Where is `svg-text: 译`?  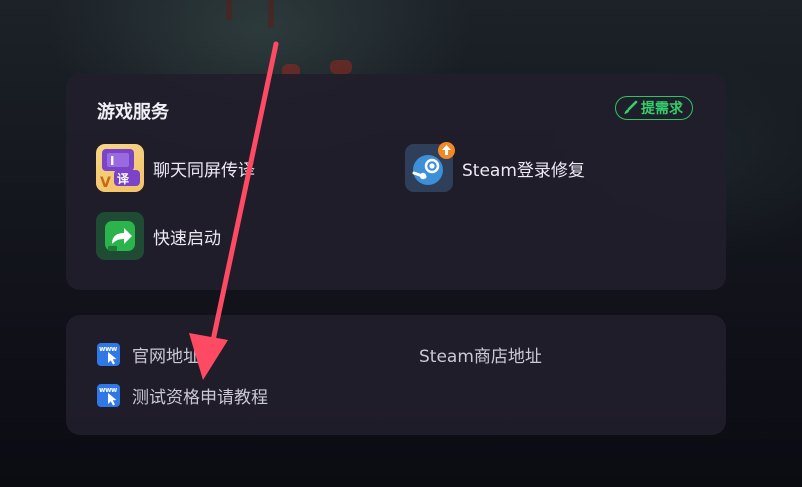
svg-text: 译 is located at coordinates (123, 179).